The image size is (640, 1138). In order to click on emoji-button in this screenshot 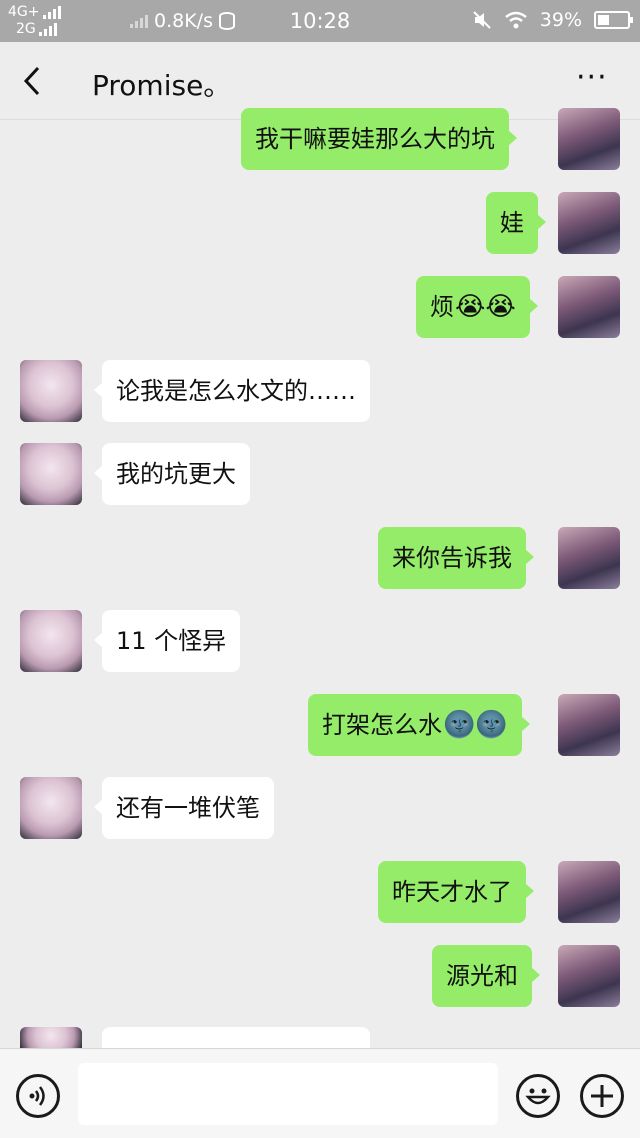, I will do `click(538, 1096)`.